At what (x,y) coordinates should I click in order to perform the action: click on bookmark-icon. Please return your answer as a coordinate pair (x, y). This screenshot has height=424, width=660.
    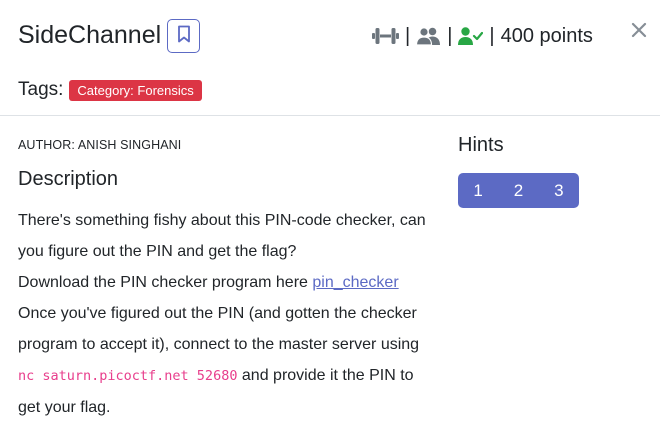
    Looking at the image, I should click on (184, 36).